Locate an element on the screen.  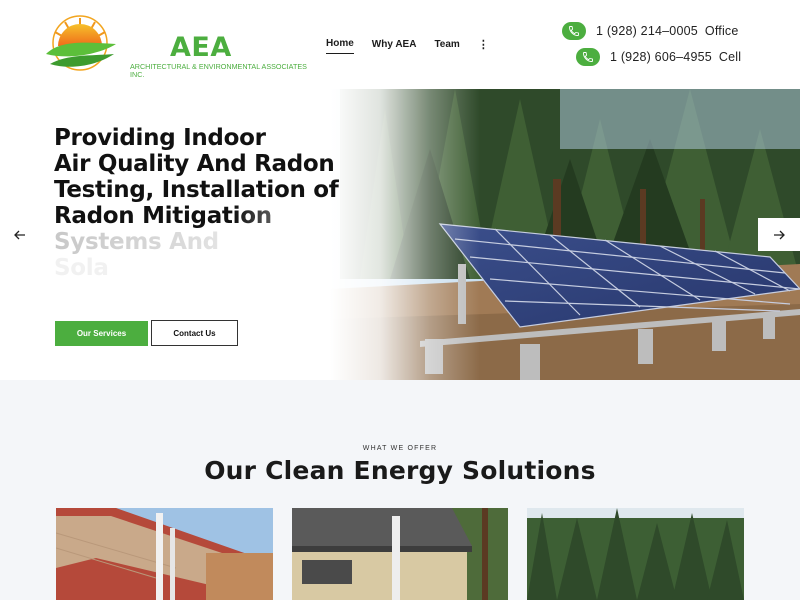
house-radon-vent-image is located at coordinates (400, 554).